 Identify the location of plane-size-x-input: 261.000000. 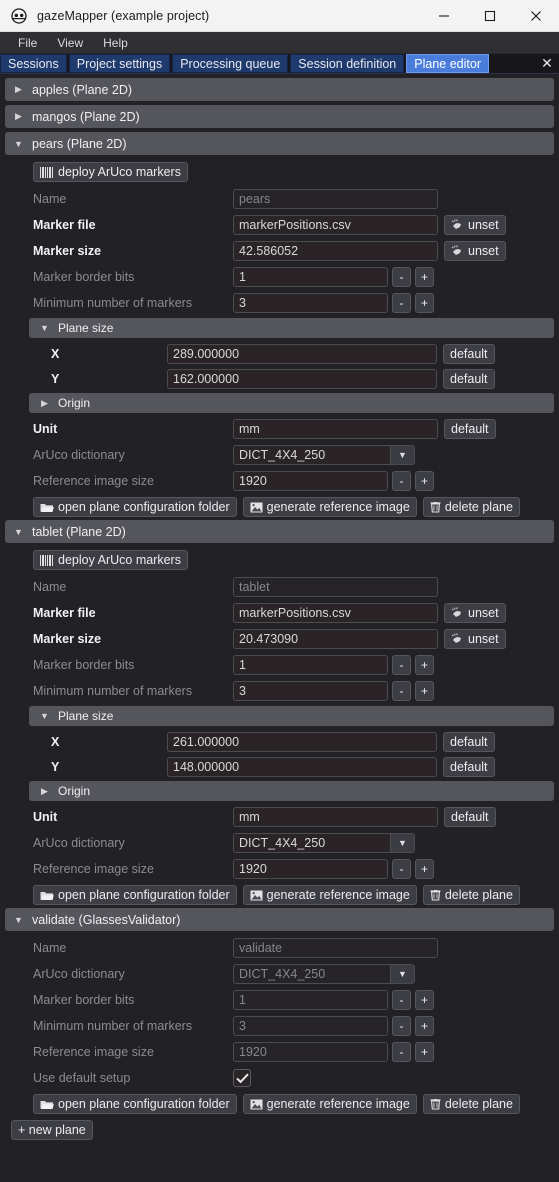
(302, 741).